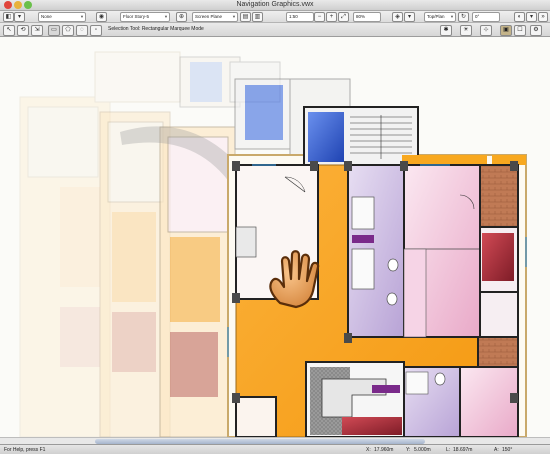 This screenshot has height=454, width=550. I want to click on rectangular-marquee-icon: ▭, so click(54, 30).